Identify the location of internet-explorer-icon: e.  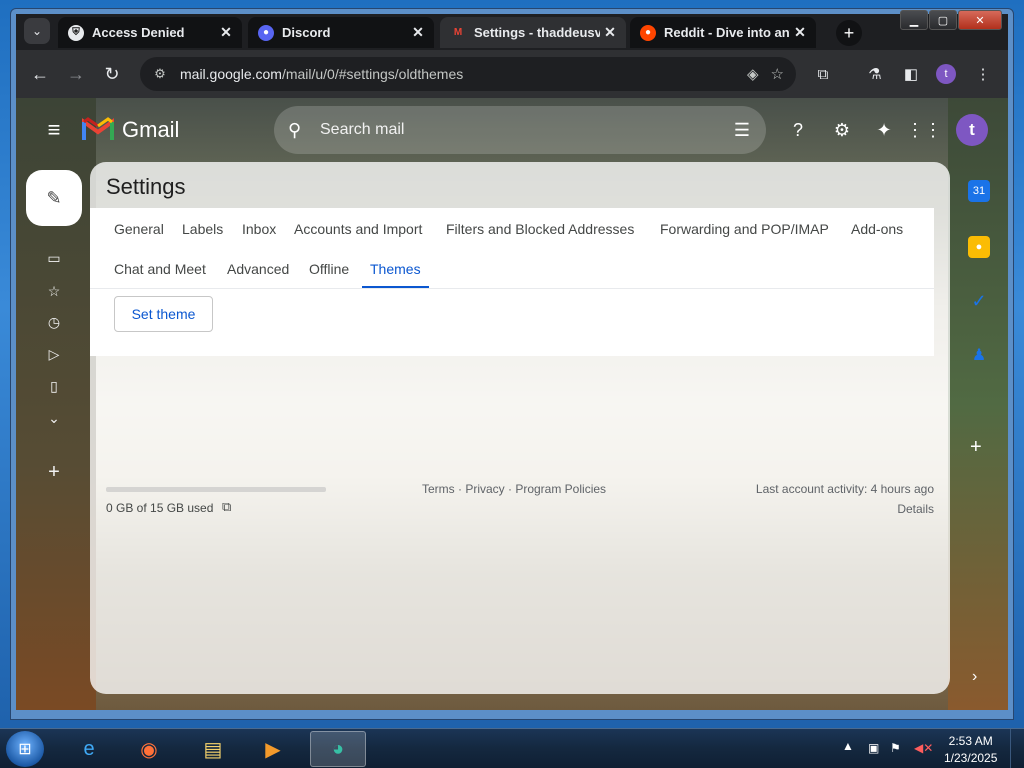
(89, 749).